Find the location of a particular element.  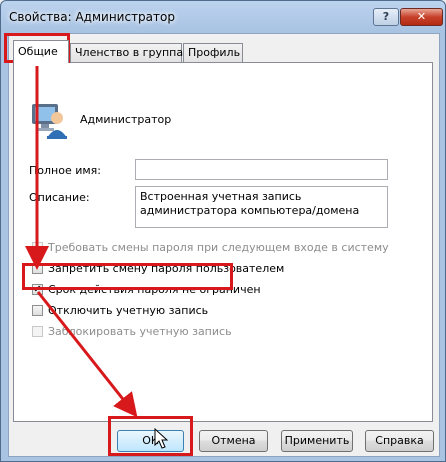

tab-general: Общие is located at coordinates (41, 51).